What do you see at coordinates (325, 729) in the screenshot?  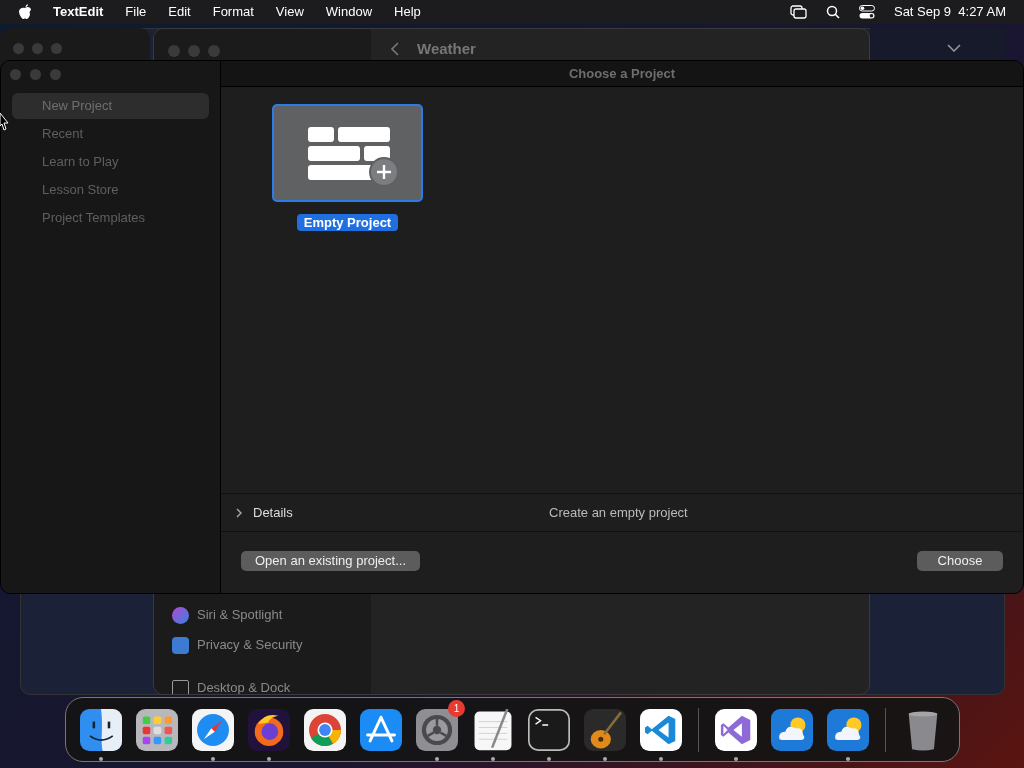 I see `ring-logo-icon` at bounding box center [325, 729].